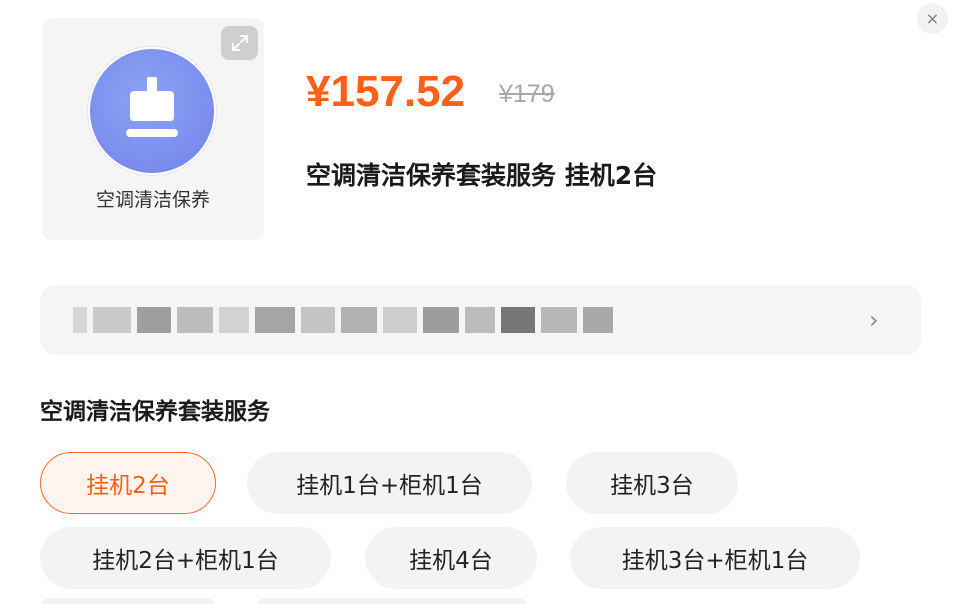 This screenshot has height=604, width=960. I want to click on chevron-right-icon: ›, so click(874, 320).